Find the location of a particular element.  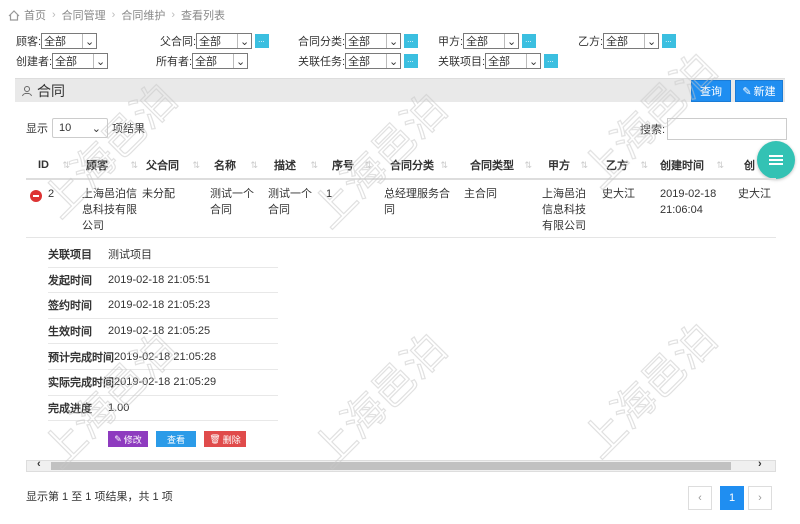

project-picker-button is located at coordinates (551, 61).